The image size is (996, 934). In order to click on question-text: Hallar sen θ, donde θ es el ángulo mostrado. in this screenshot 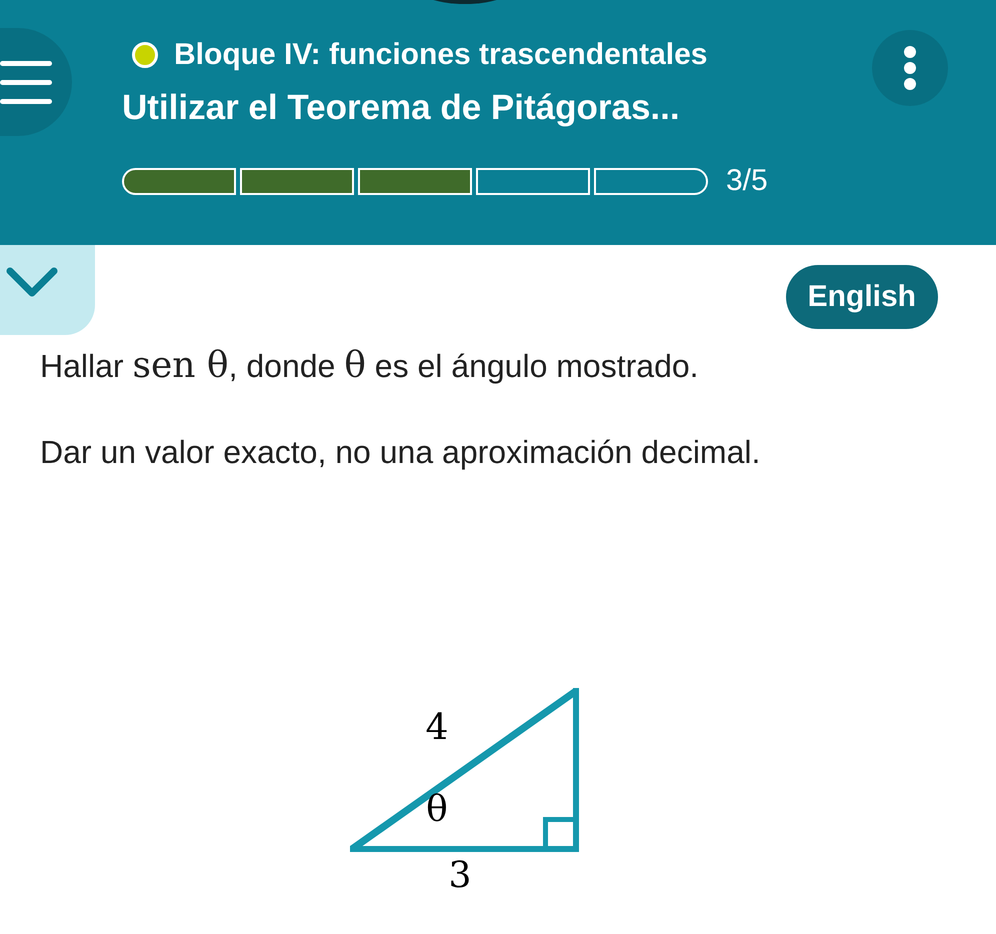, I will do `click(370, 365)`.